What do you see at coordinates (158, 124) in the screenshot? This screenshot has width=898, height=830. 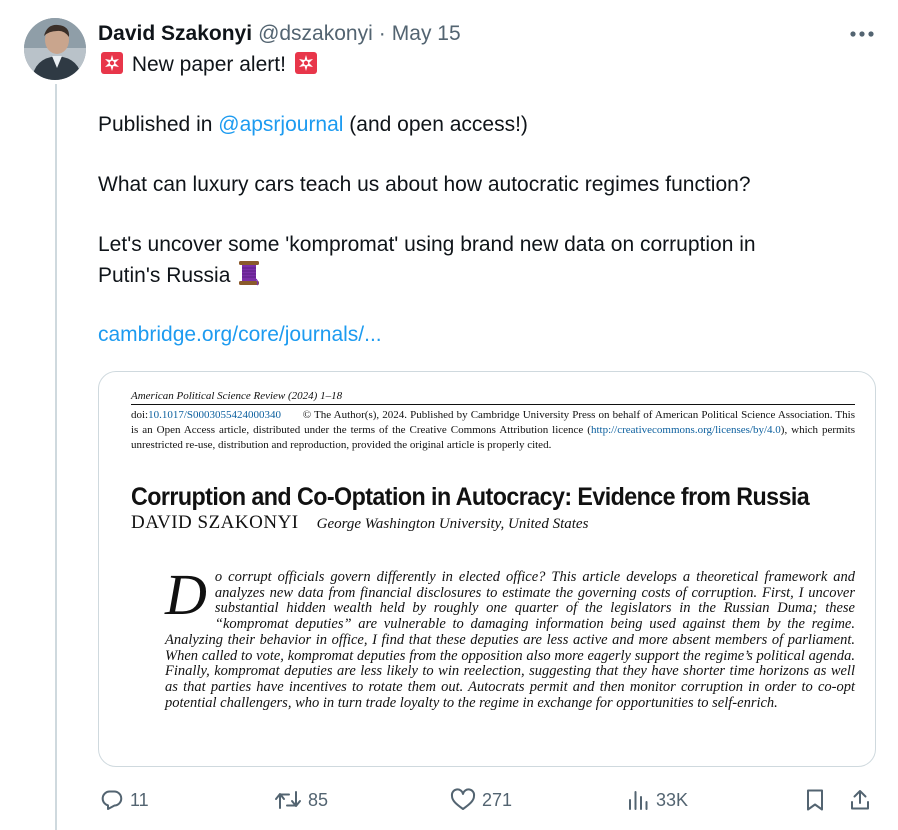 I see `published-prefix: Published in` at bounding box center [158, 124].